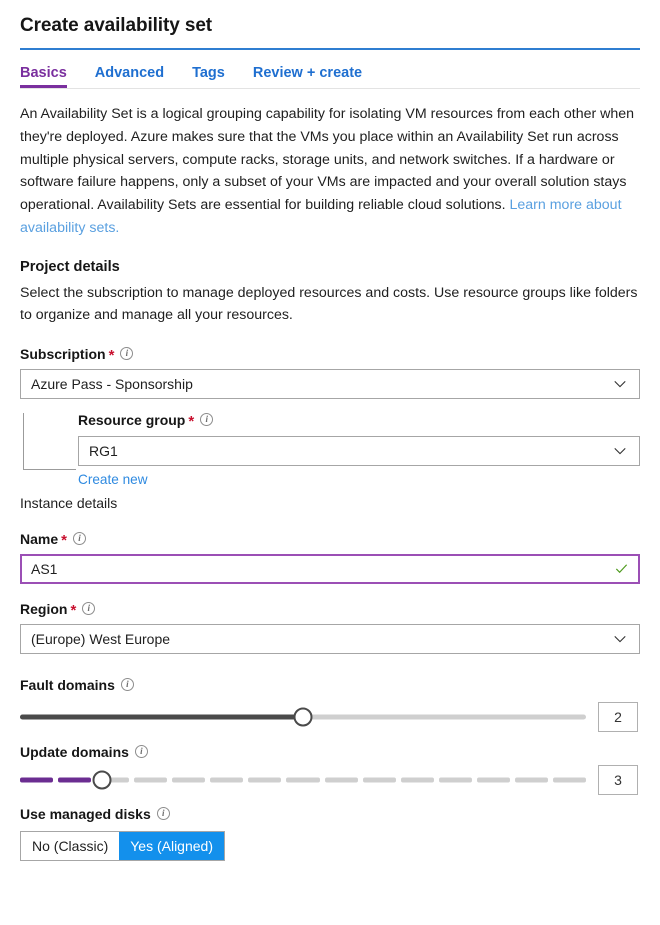 This screenshot has width=660, height=925. What do you see at coordinates (359, 450) in the screenshot?
I see `resource-group-dropdown: RG1` at bounding box center [359, 450].